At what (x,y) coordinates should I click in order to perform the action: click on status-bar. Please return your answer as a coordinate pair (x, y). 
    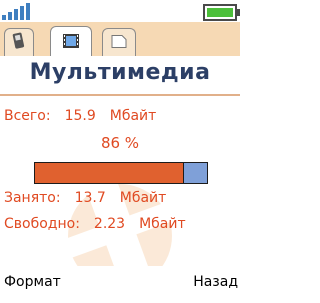
    Looking at the image, I should click on (120, 11).